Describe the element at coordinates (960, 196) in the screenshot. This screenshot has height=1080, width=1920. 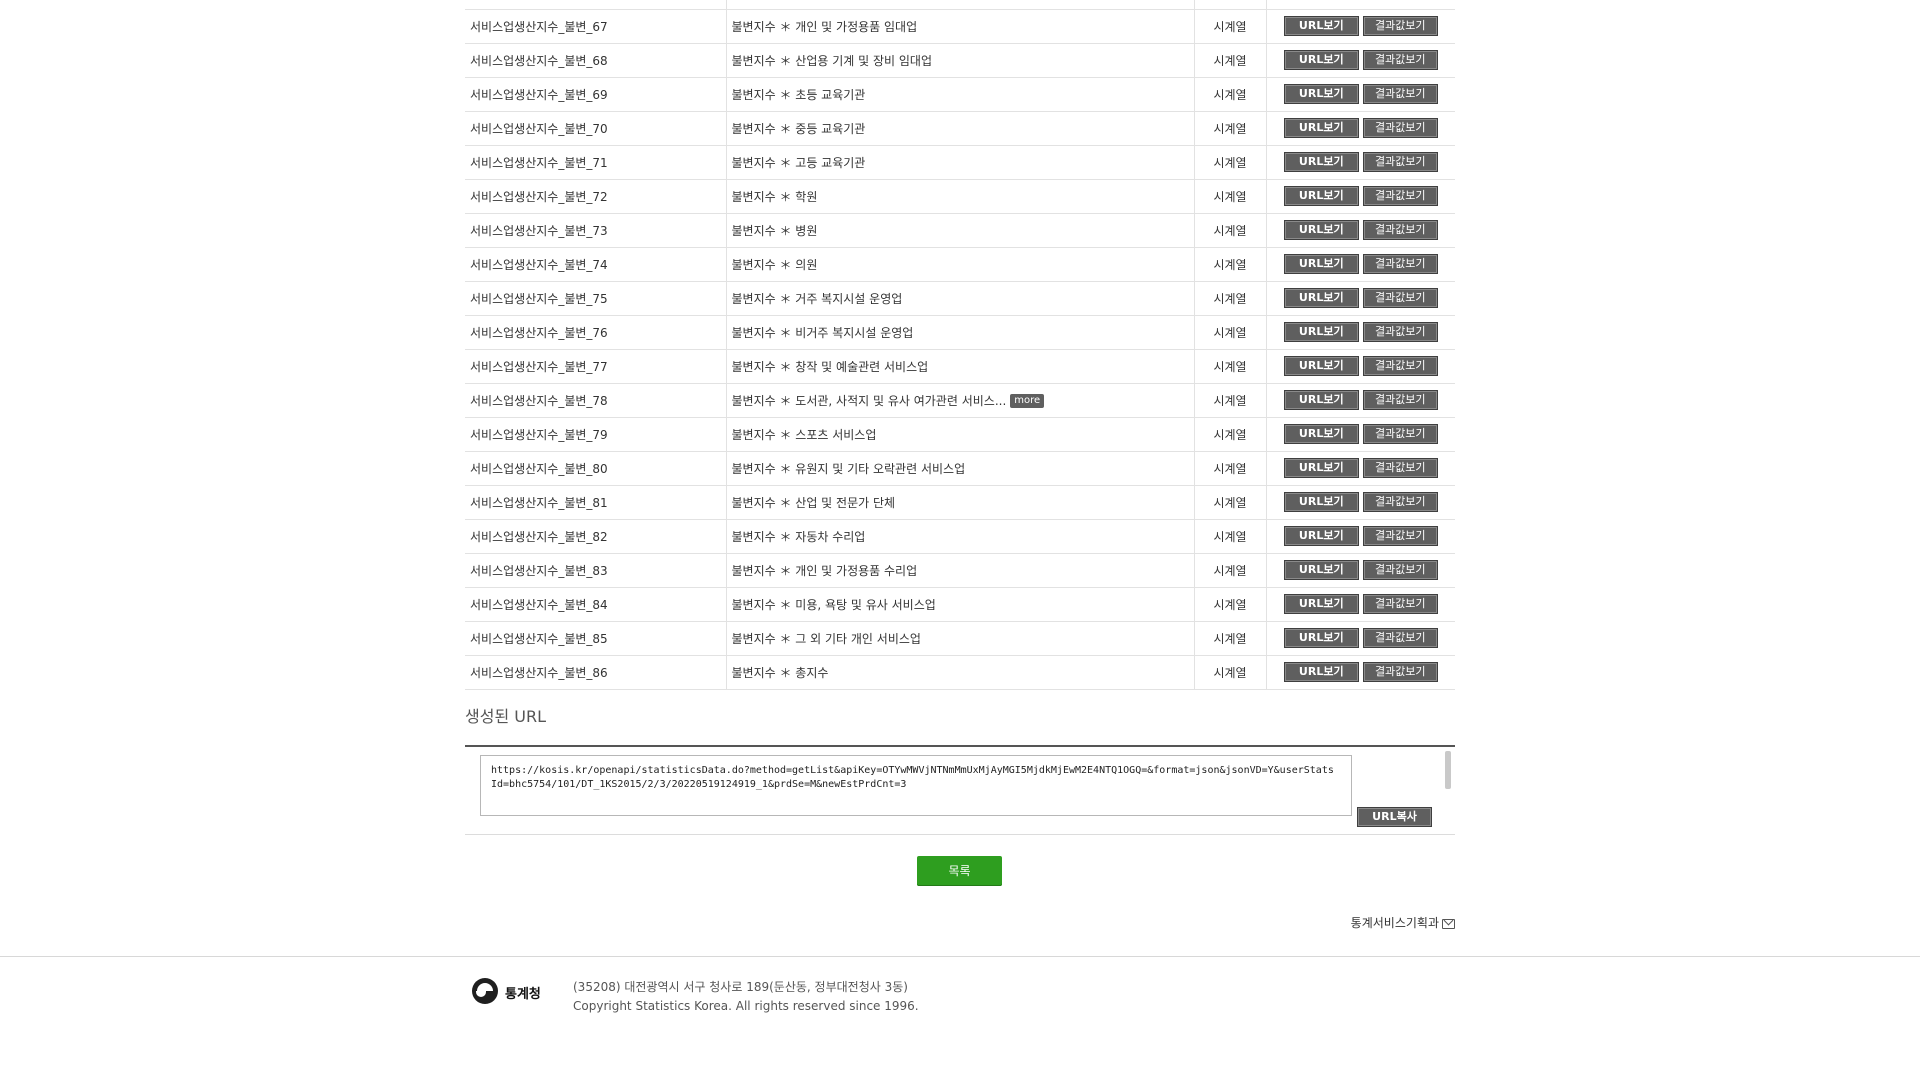
I see `table-row: 서비스업생산지수_불변_72 불변지수 ＊ 학원 시계열 URL보기 결과값보기` at that location.